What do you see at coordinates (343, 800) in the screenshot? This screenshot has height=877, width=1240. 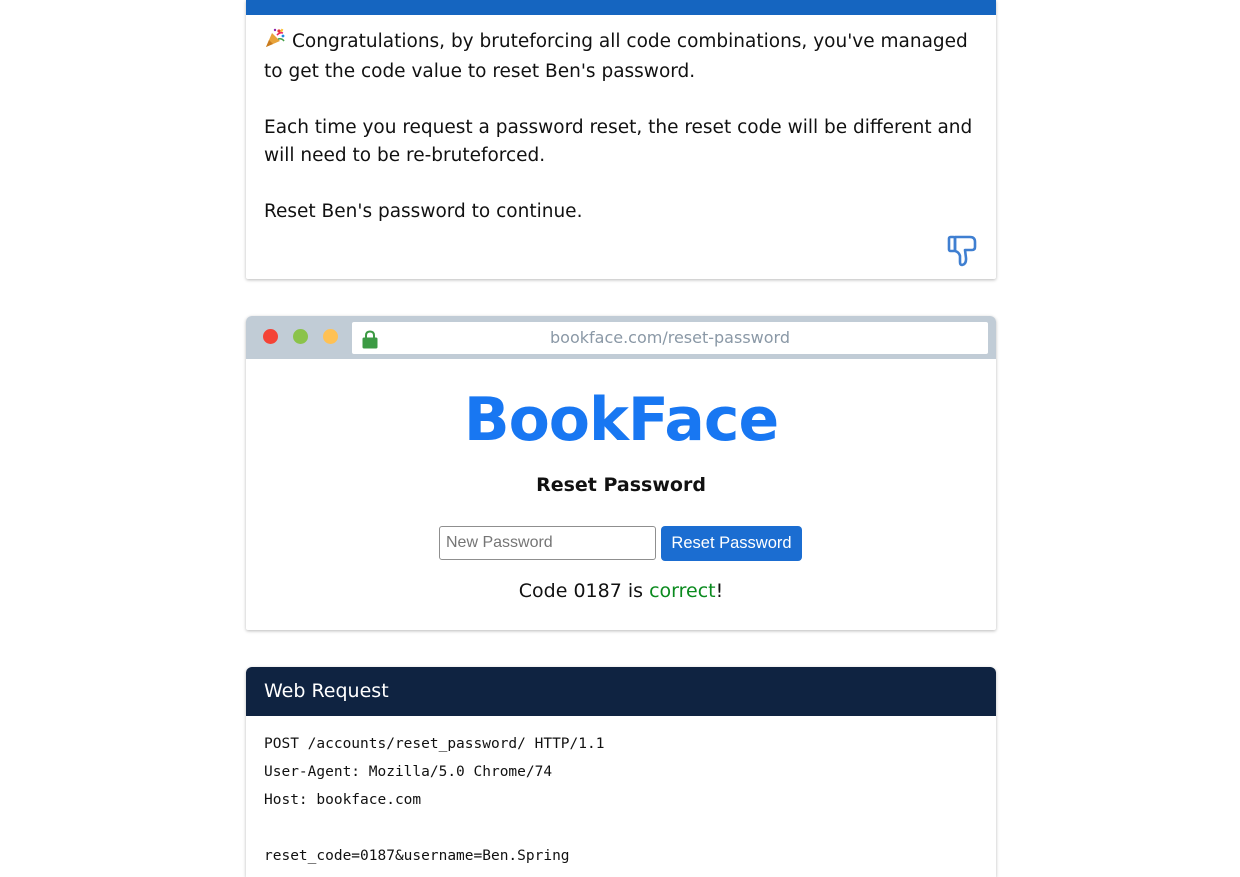 I see `request-header-host: Host: bookface.com` at bounding box center [343, 800].